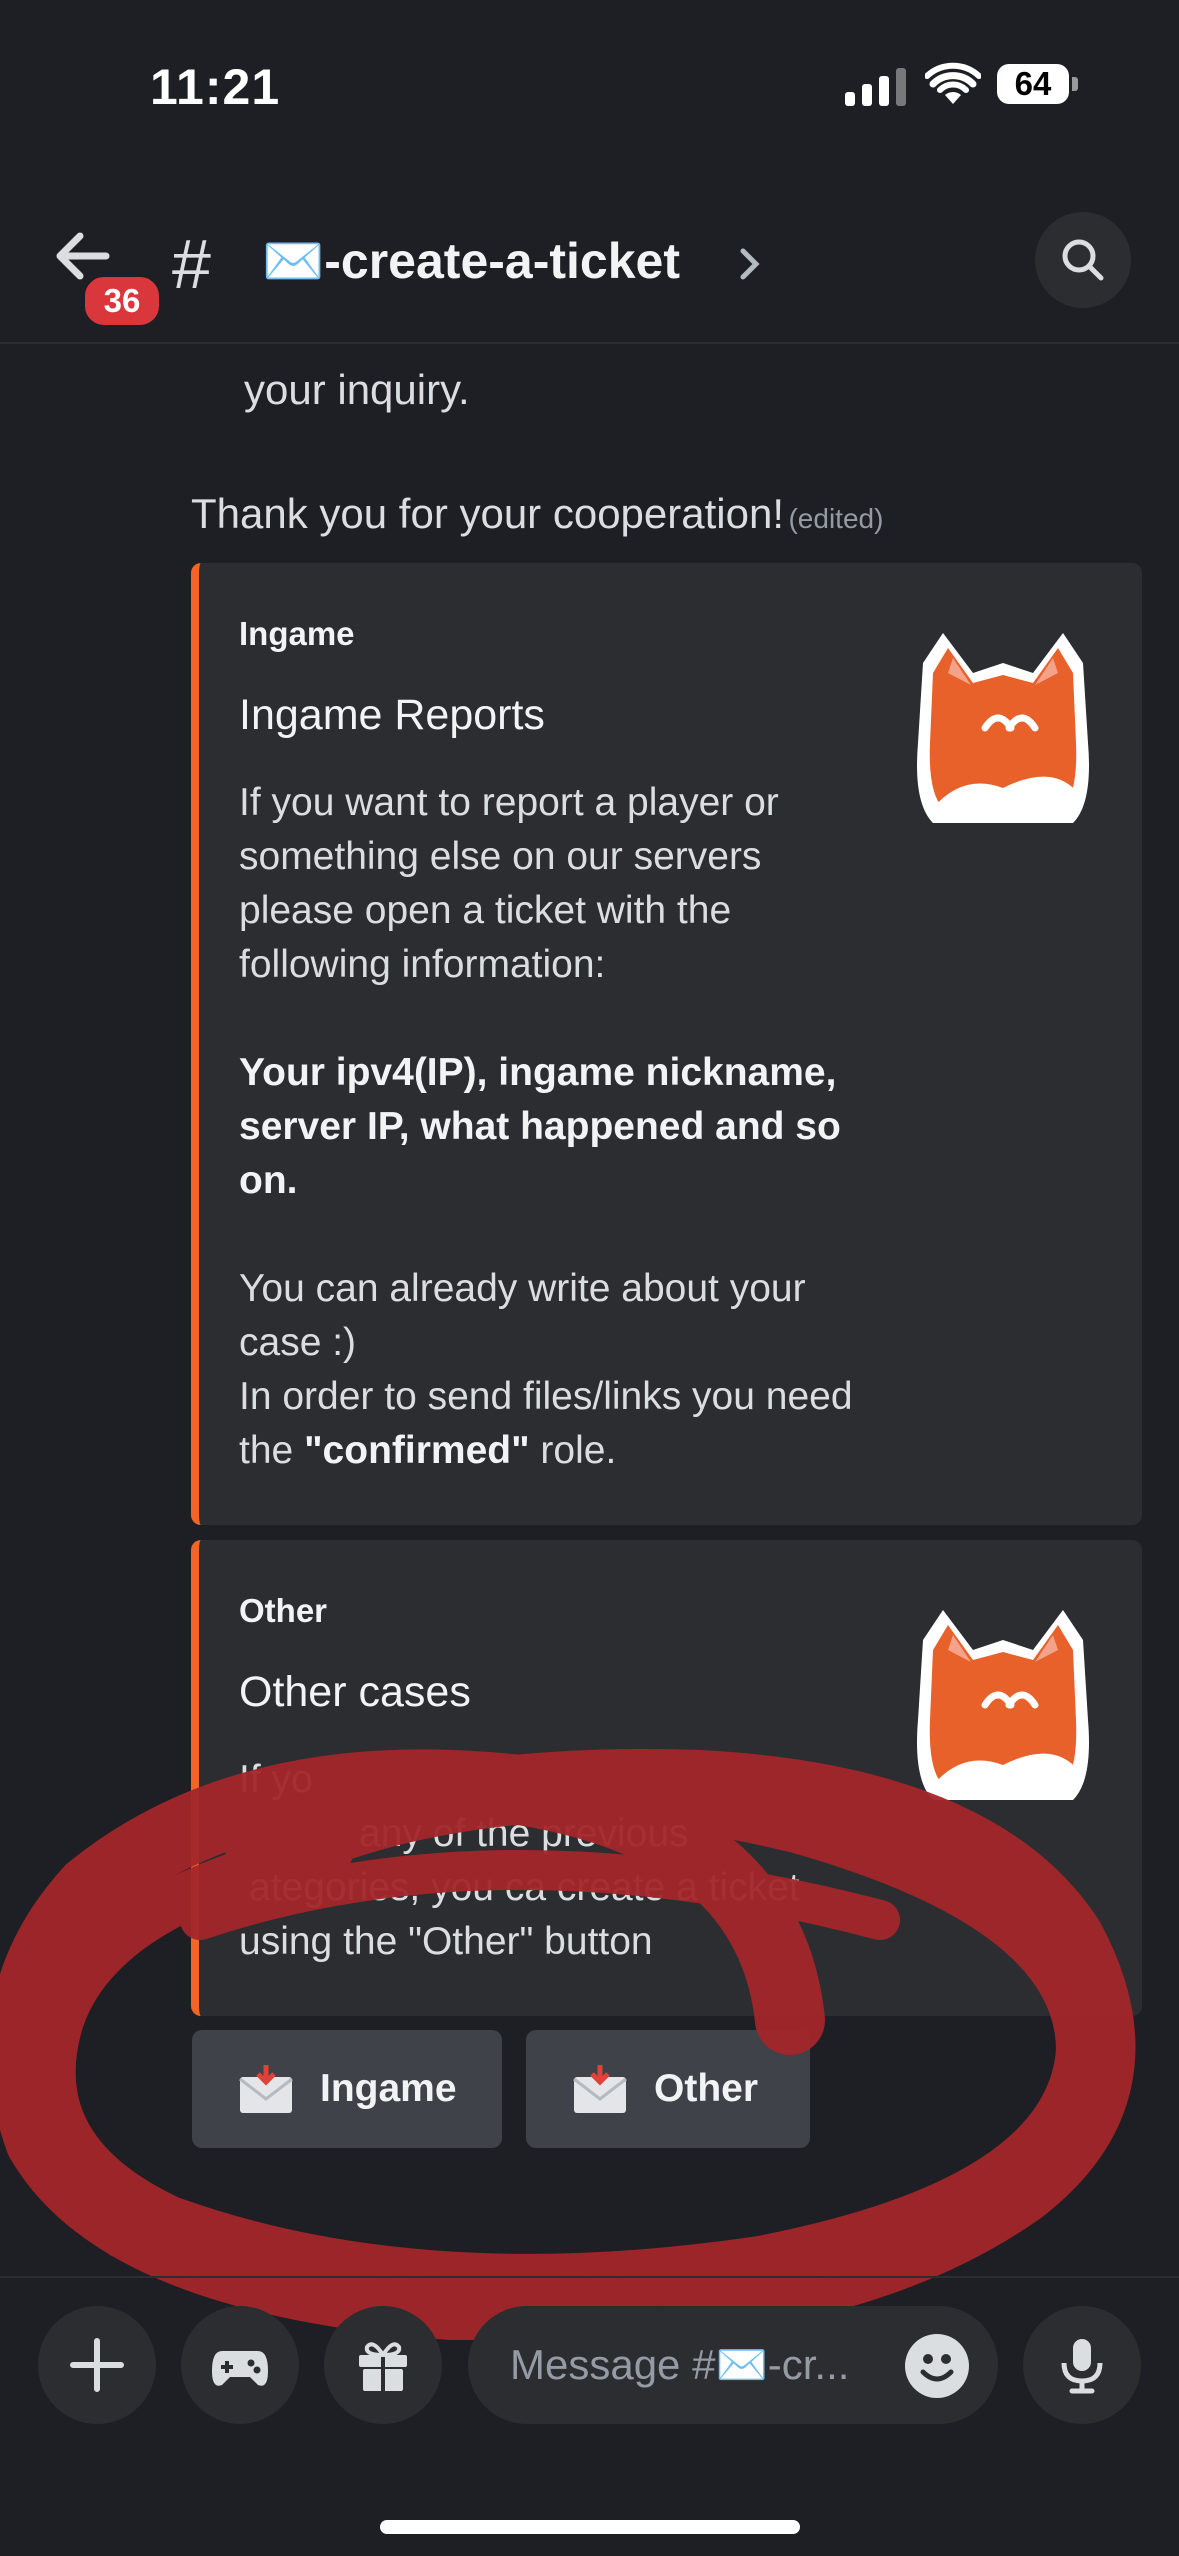  Describe the element at coordinates (589, 2277) in the screenshot. I see `composer-divider` at that location.